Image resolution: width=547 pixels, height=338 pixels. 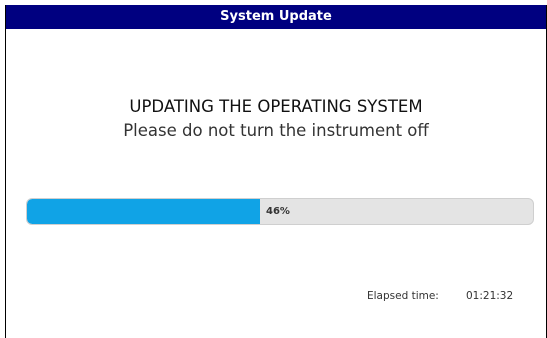 What do you see at coordinates (490, 296) in the screenshot?
I see `elapsed-time-value: 01:21:32` at bounding box center [490, 296].